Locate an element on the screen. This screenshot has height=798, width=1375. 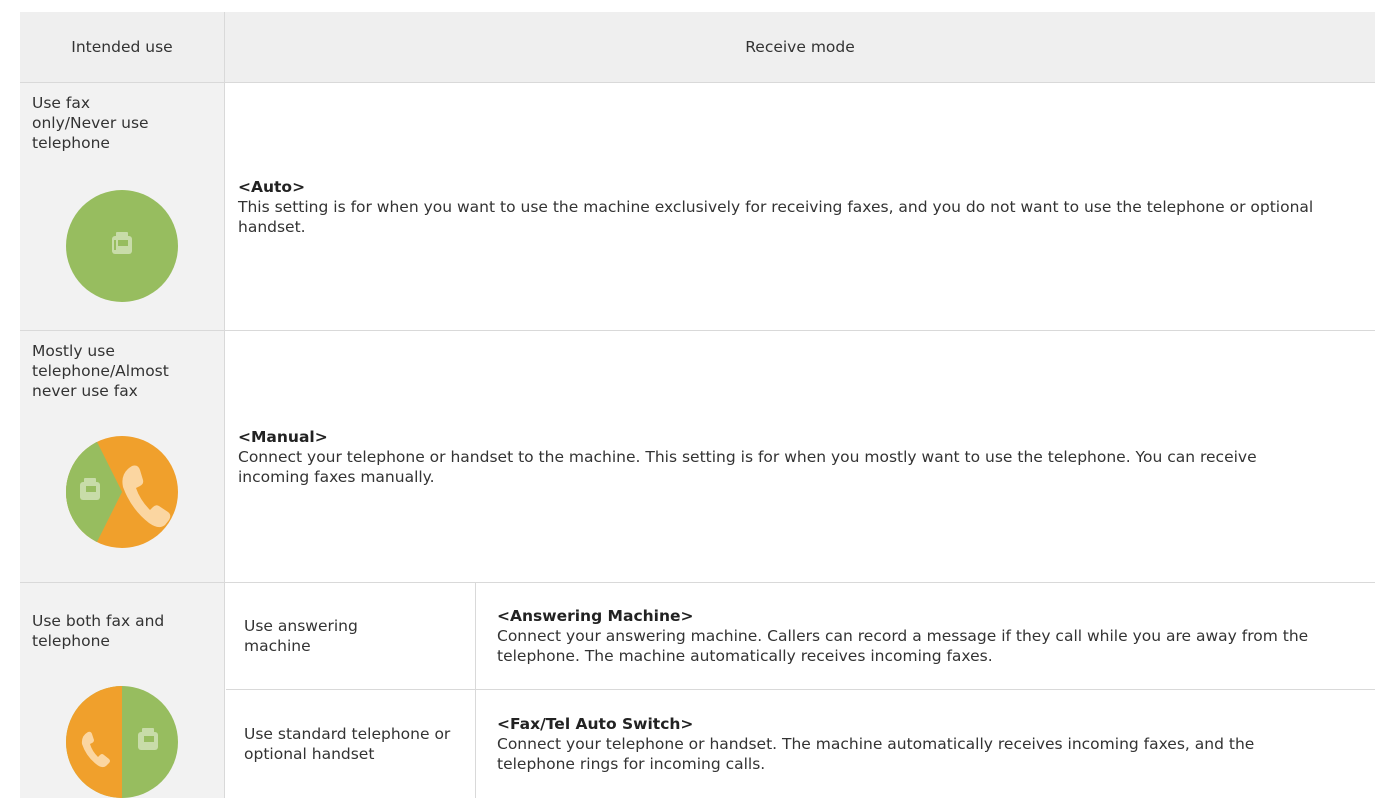
mode-title-auto: <Auto> is located at coordinates (272, 186).